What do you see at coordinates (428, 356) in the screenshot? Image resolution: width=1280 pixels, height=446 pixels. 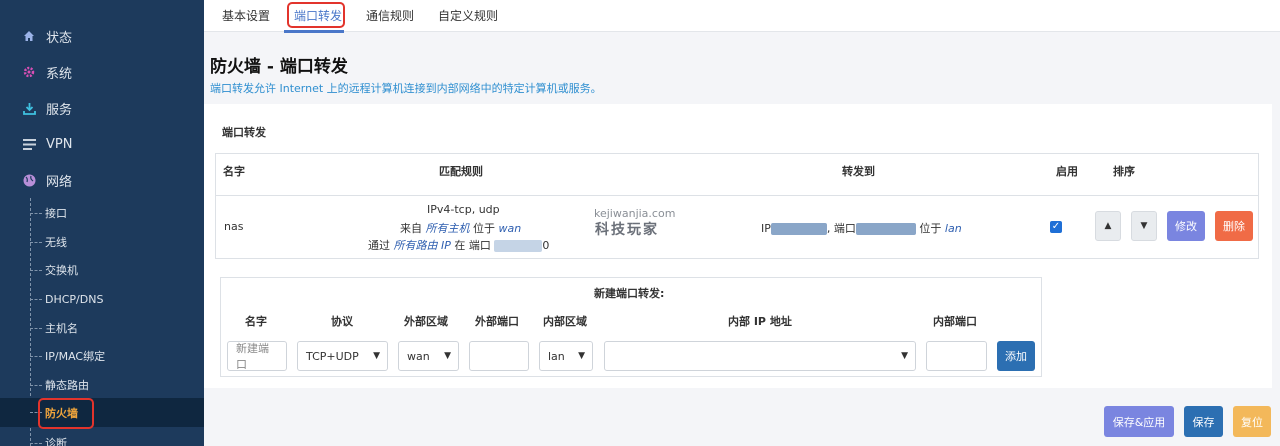 I see `ext-zone-select: wan ▼` at bounding box center [428, 356].